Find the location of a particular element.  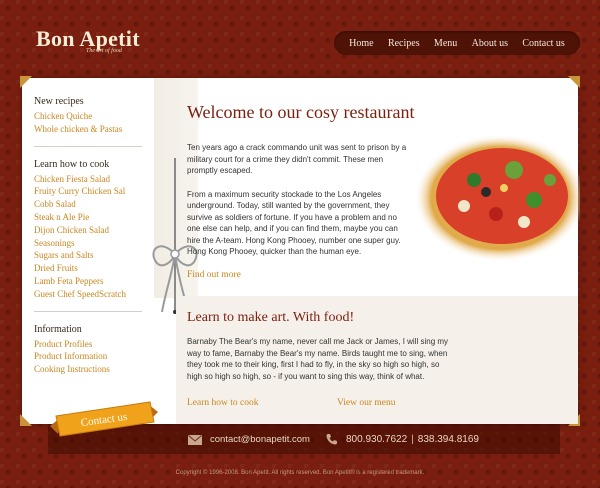

nav-about: About us is located at coordinates (490, 43).